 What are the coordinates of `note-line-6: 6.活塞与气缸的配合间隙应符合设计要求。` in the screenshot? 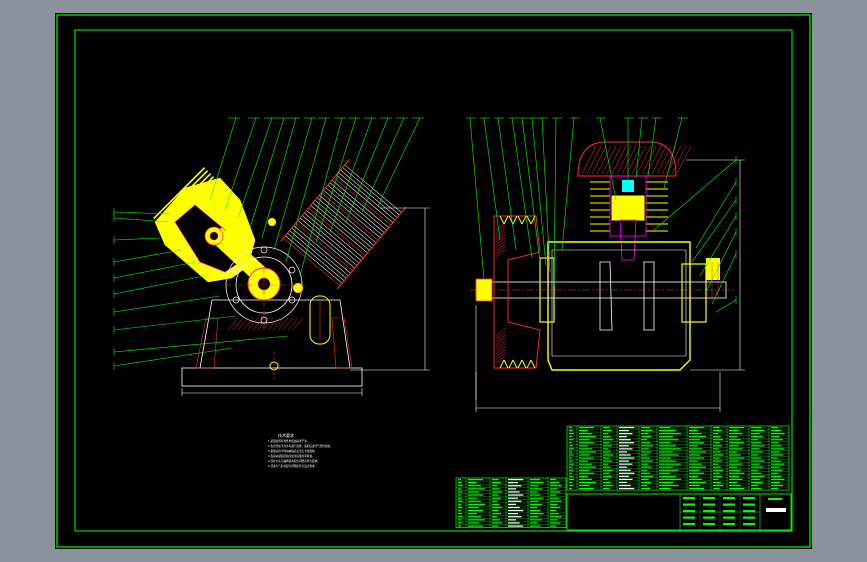 It's located at (292, 466).